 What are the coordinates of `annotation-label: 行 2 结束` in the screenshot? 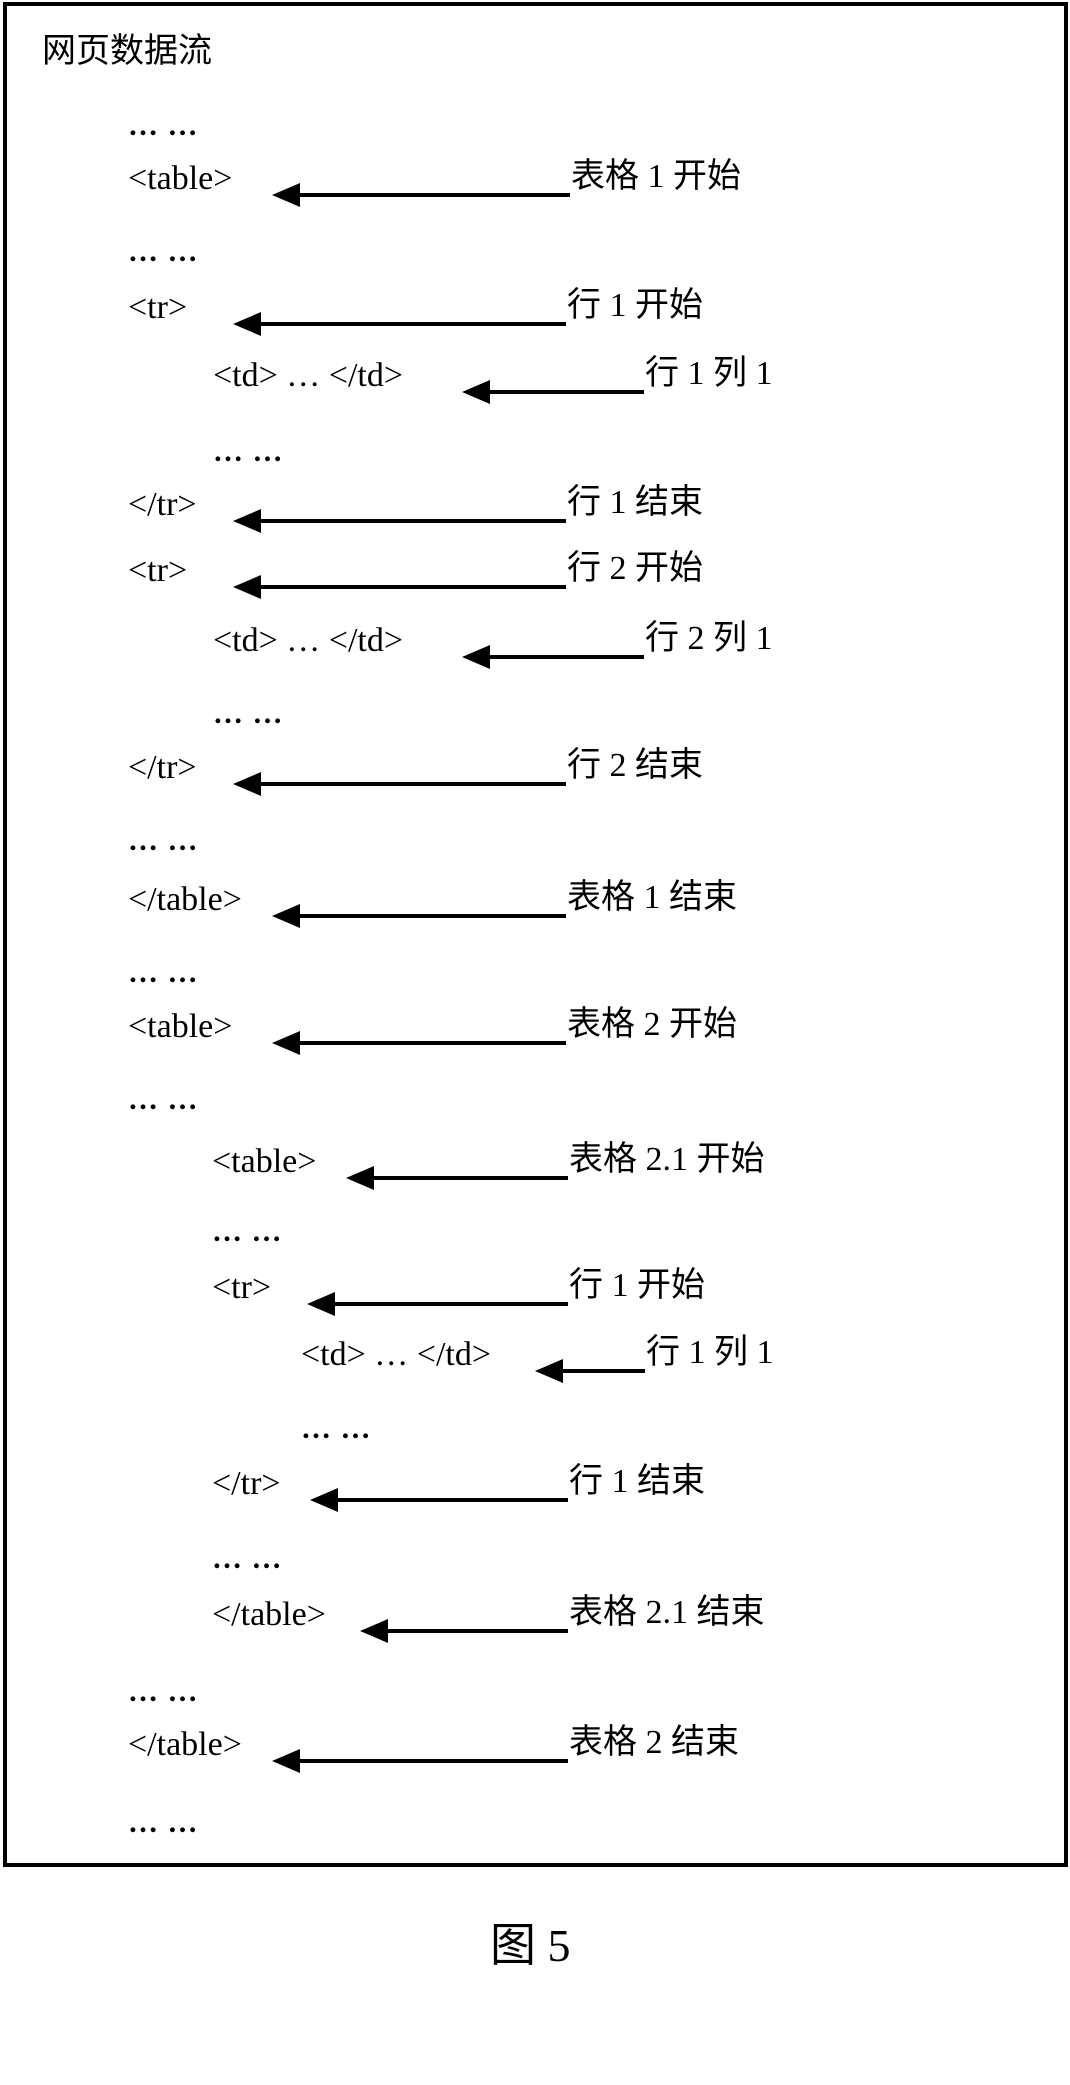 It's located at (635, 765).